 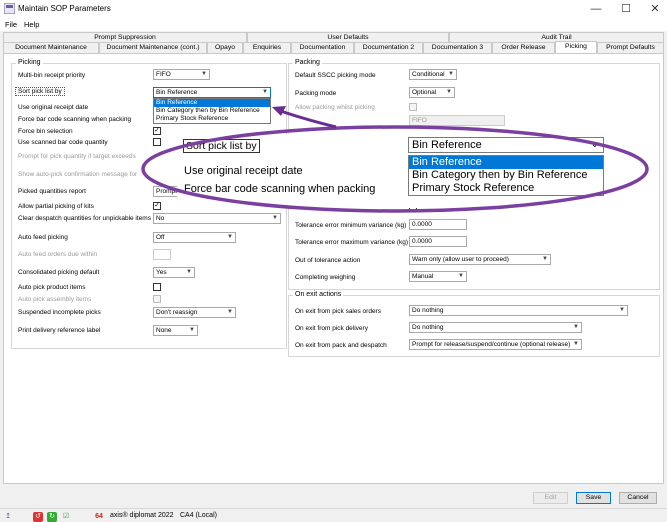 I want to click on edit-button: Edit, so click(x=550, y=498).